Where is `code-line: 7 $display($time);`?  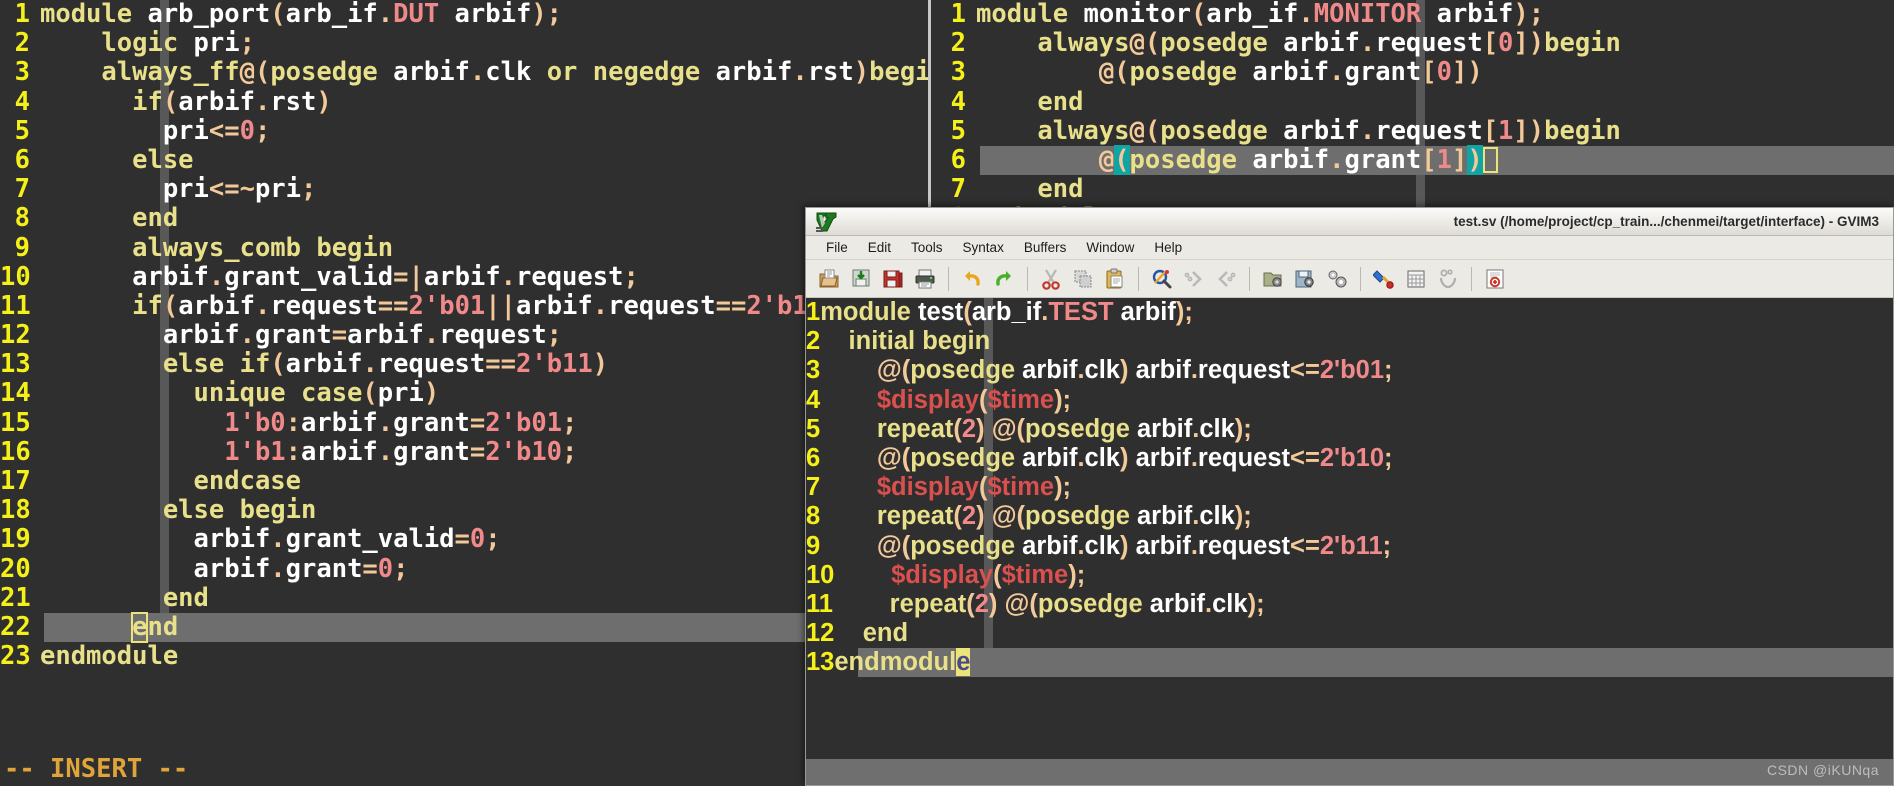
code-line: 7 $display($time); is located at coordinates (1099, 487).